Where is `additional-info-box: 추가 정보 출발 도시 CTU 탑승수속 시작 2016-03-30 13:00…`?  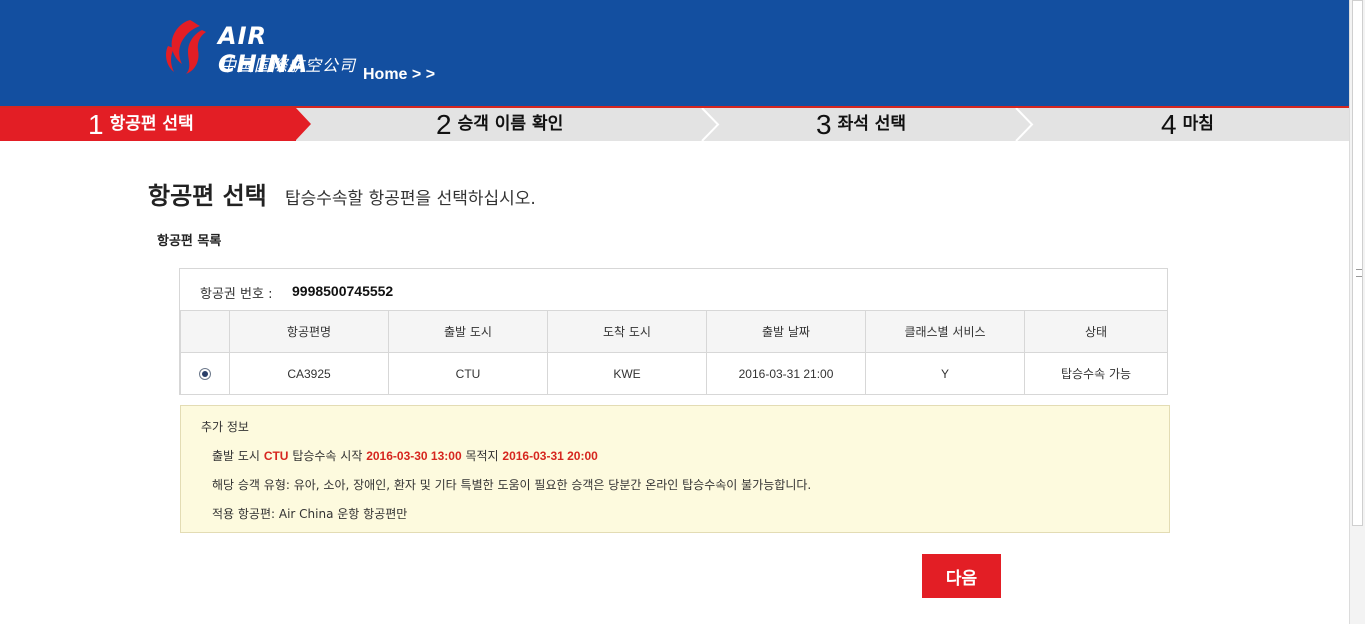 additional-info-box: 추가 정보 출발 도시 CTU 탑승수속 시작 2016-03-30 13:00… is located at coordinates (675, 469).